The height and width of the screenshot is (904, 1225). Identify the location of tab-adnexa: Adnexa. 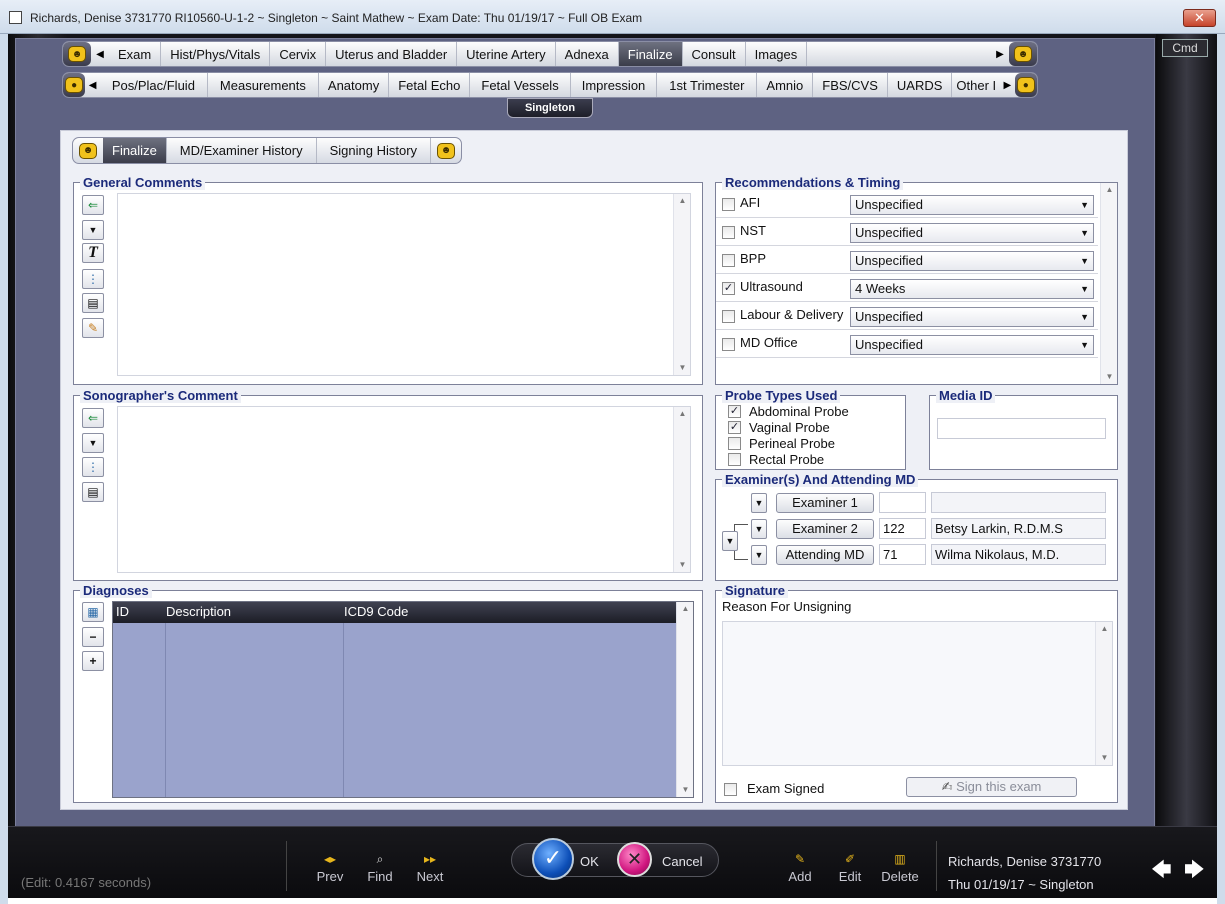
(587, 54).